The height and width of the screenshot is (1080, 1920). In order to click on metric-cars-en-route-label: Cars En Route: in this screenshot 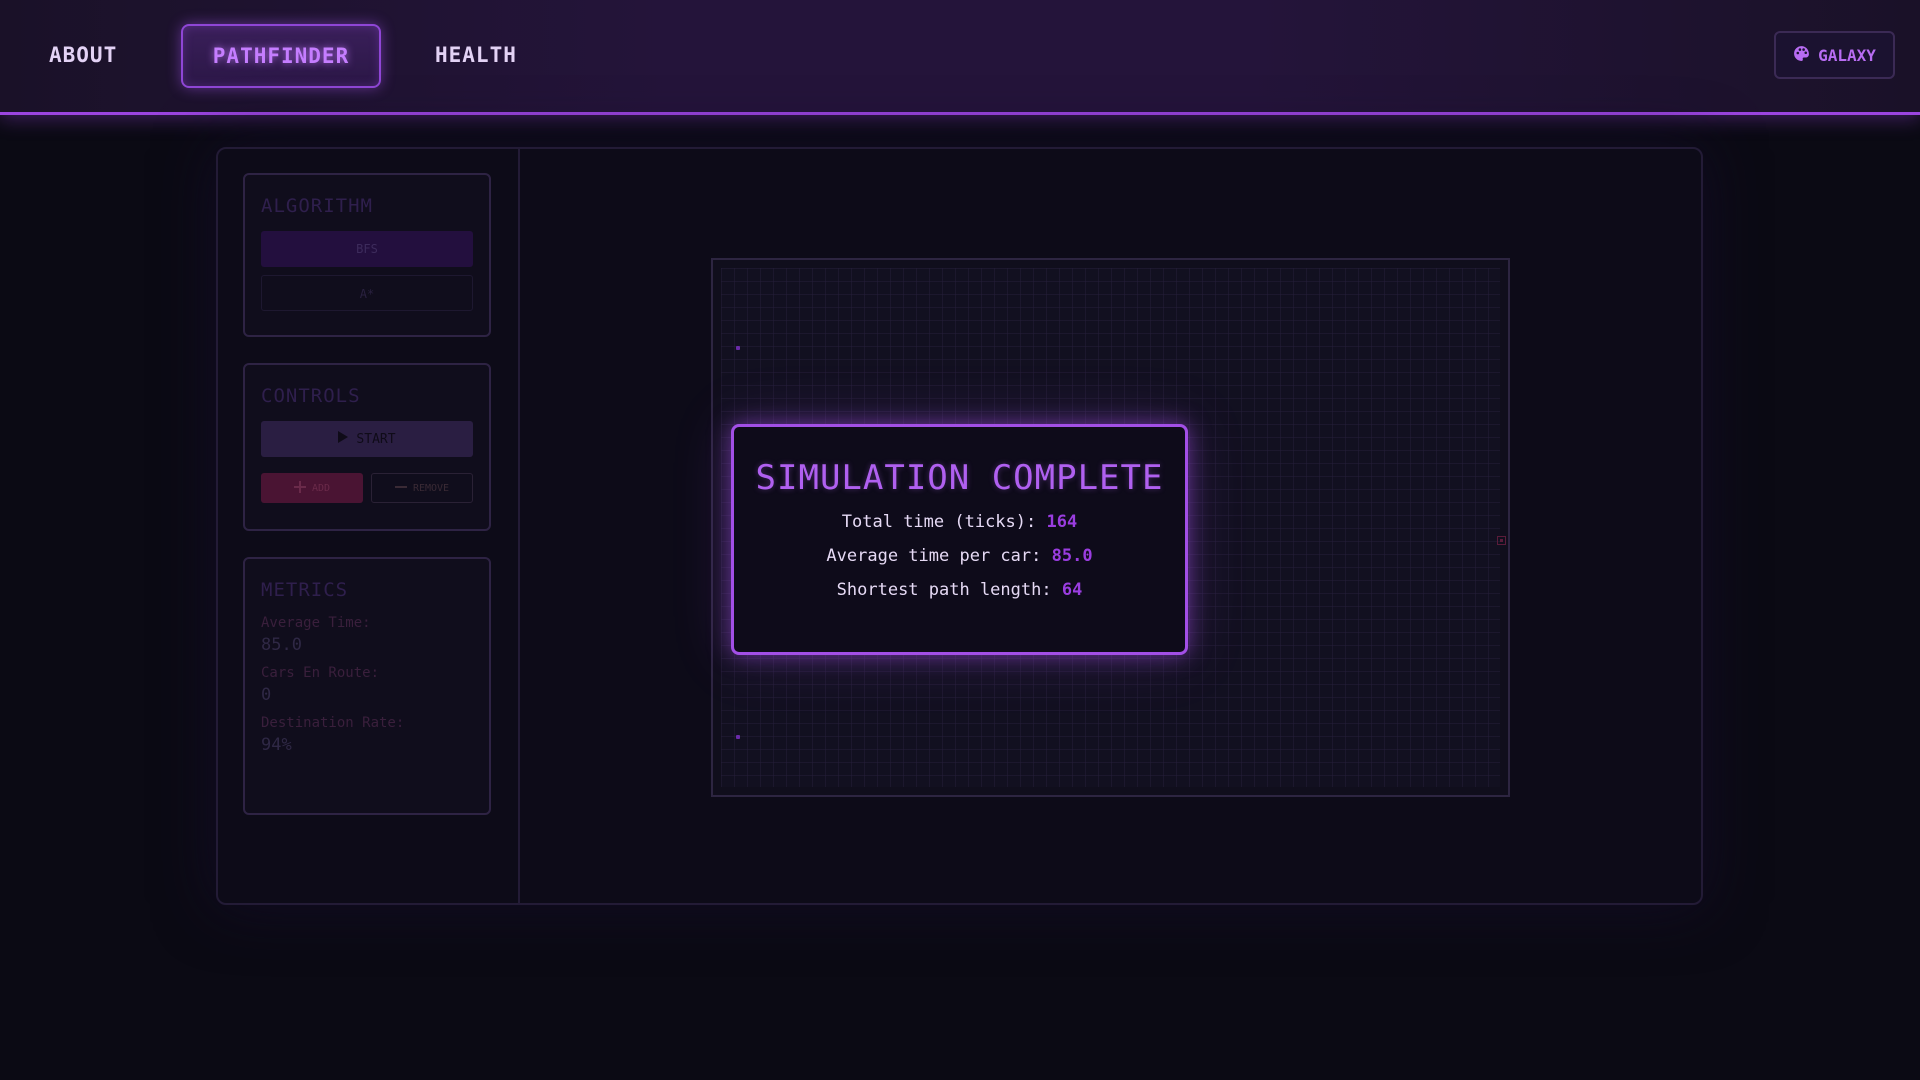, I will do `click(320, 673)`.